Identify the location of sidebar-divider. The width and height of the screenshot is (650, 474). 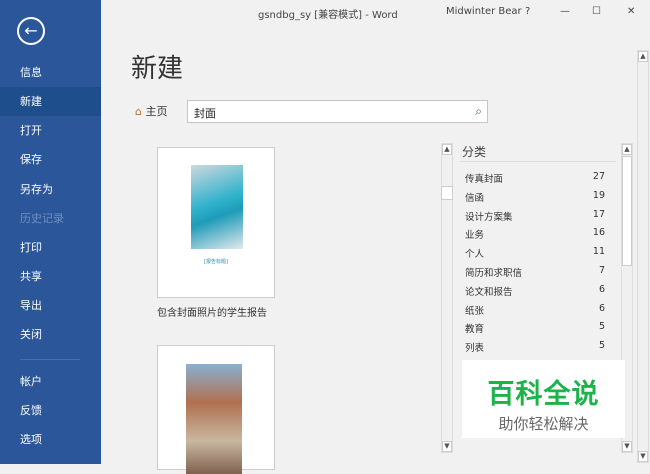
(50, 359).